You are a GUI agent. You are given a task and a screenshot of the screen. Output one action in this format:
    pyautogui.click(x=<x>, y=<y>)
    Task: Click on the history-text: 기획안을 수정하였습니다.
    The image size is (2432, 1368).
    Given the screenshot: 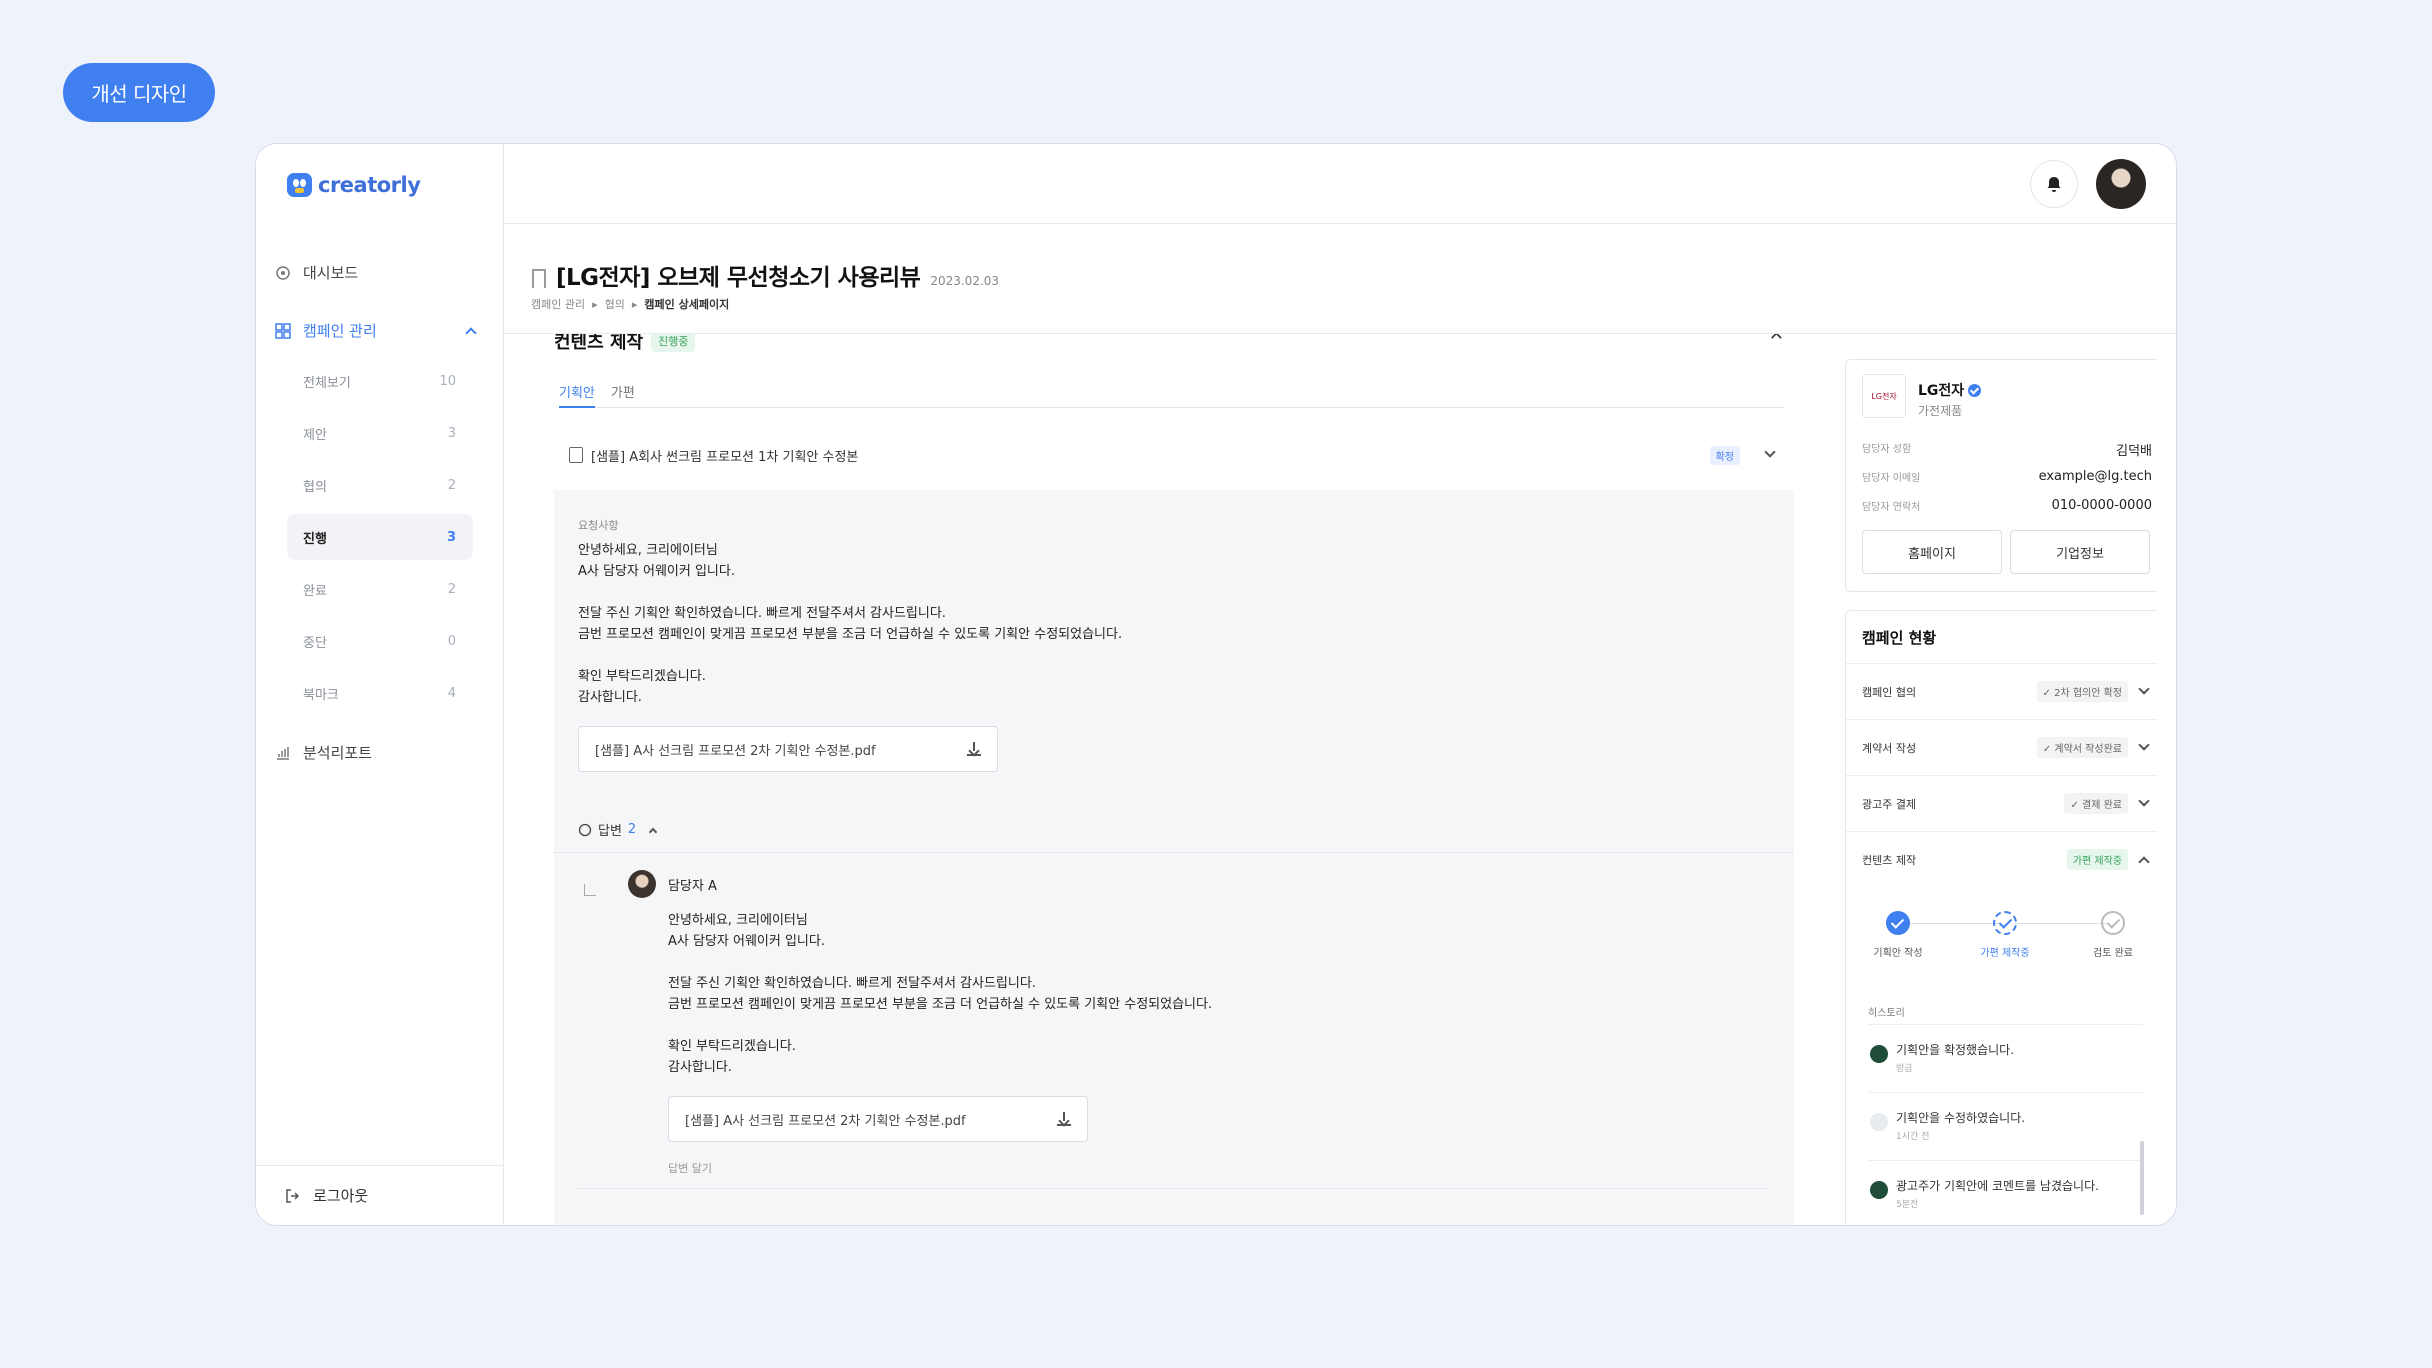 What is the action you would take?
    pyautogui.click(x=1961, y=1118)
    